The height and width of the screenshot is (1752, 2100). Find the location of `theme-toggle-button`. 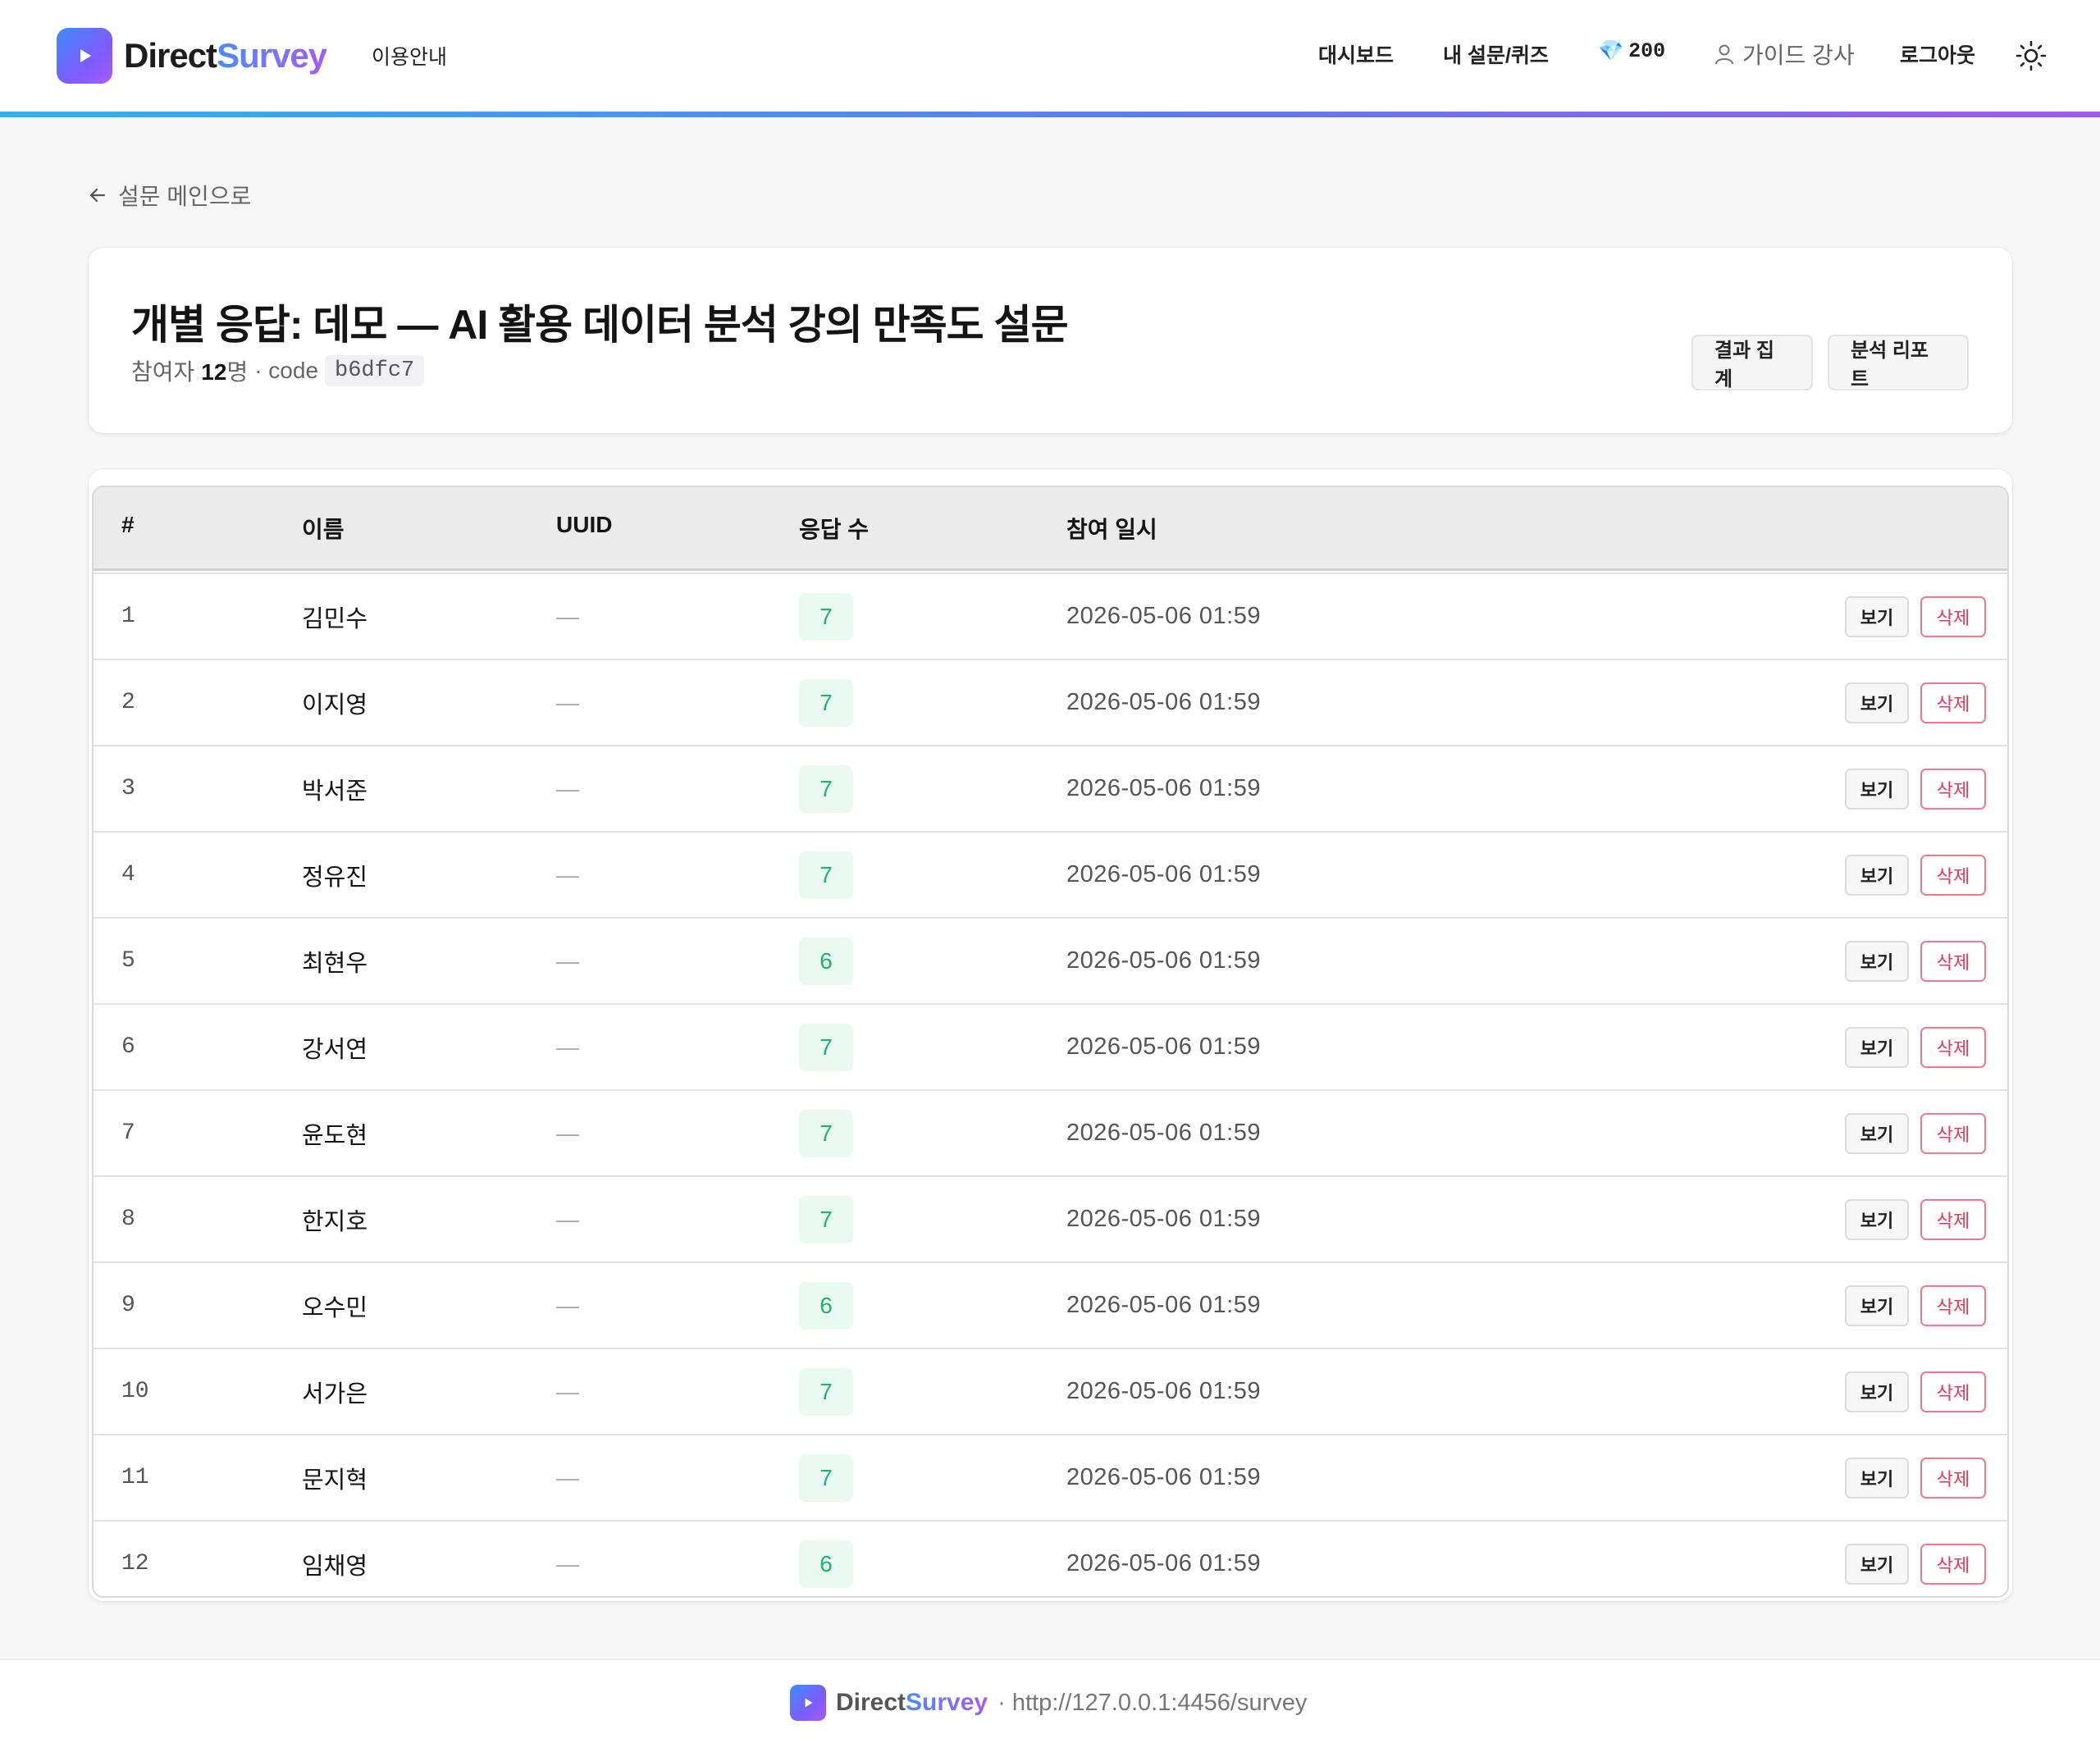

theme-toggle-button is located at coordinates (2031, 55).